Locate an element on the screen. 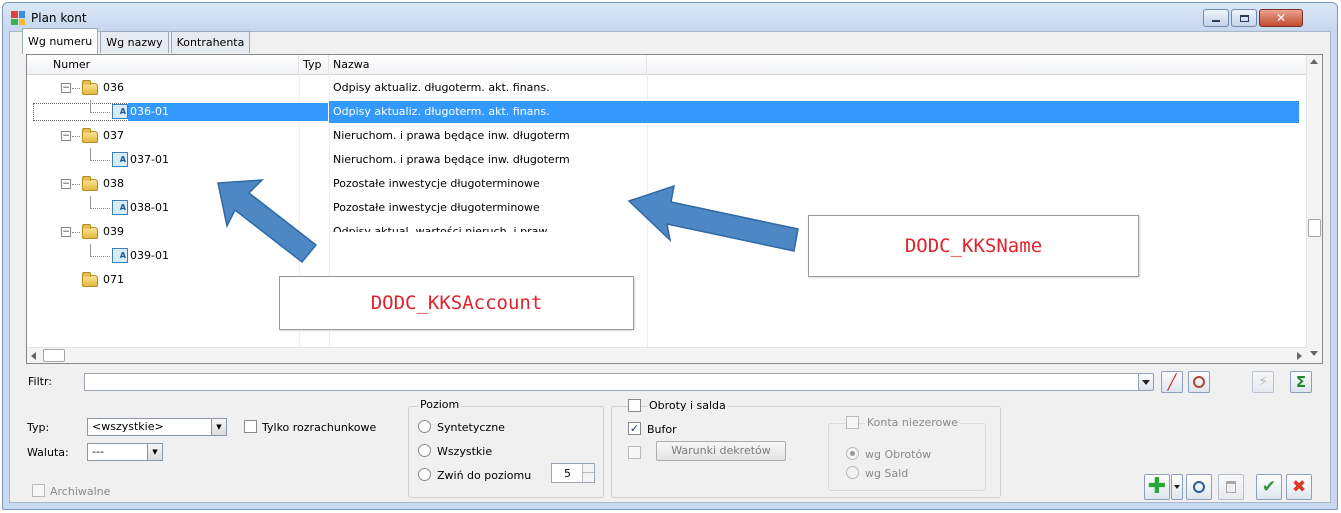 The width and height of the screenshot is (1341, 513). delete-button is located at coordinates (1231, 487).